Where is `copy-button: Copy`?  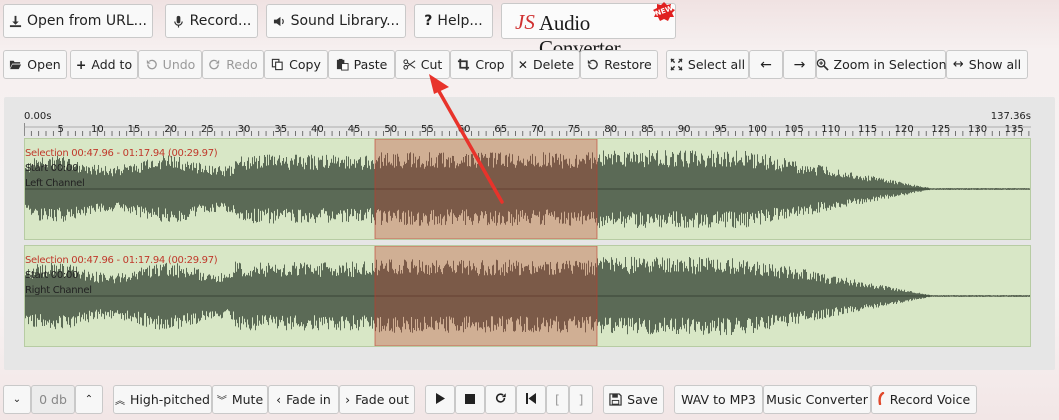
copy-button: Copy is located at coordinates (296, 64).